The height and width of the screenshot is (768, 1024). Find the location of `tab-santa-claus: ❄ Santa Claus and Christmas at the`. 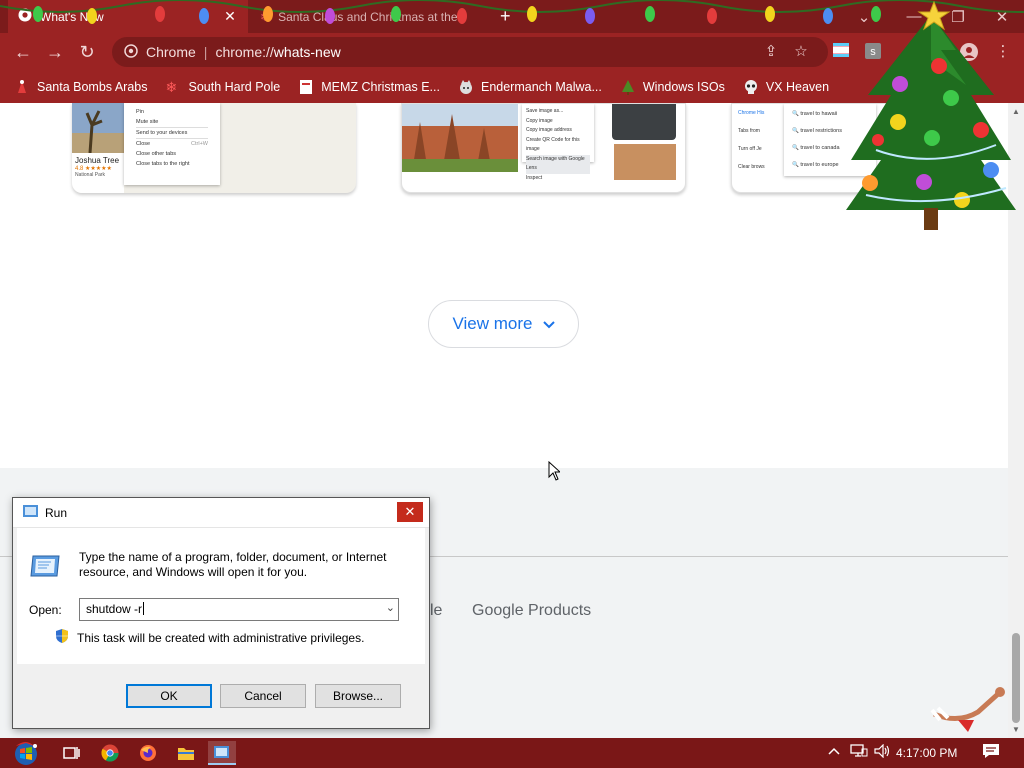

tab-santa-claus: ❄ Santa Claus and Christmas at the is located at coordinates (367, 16).